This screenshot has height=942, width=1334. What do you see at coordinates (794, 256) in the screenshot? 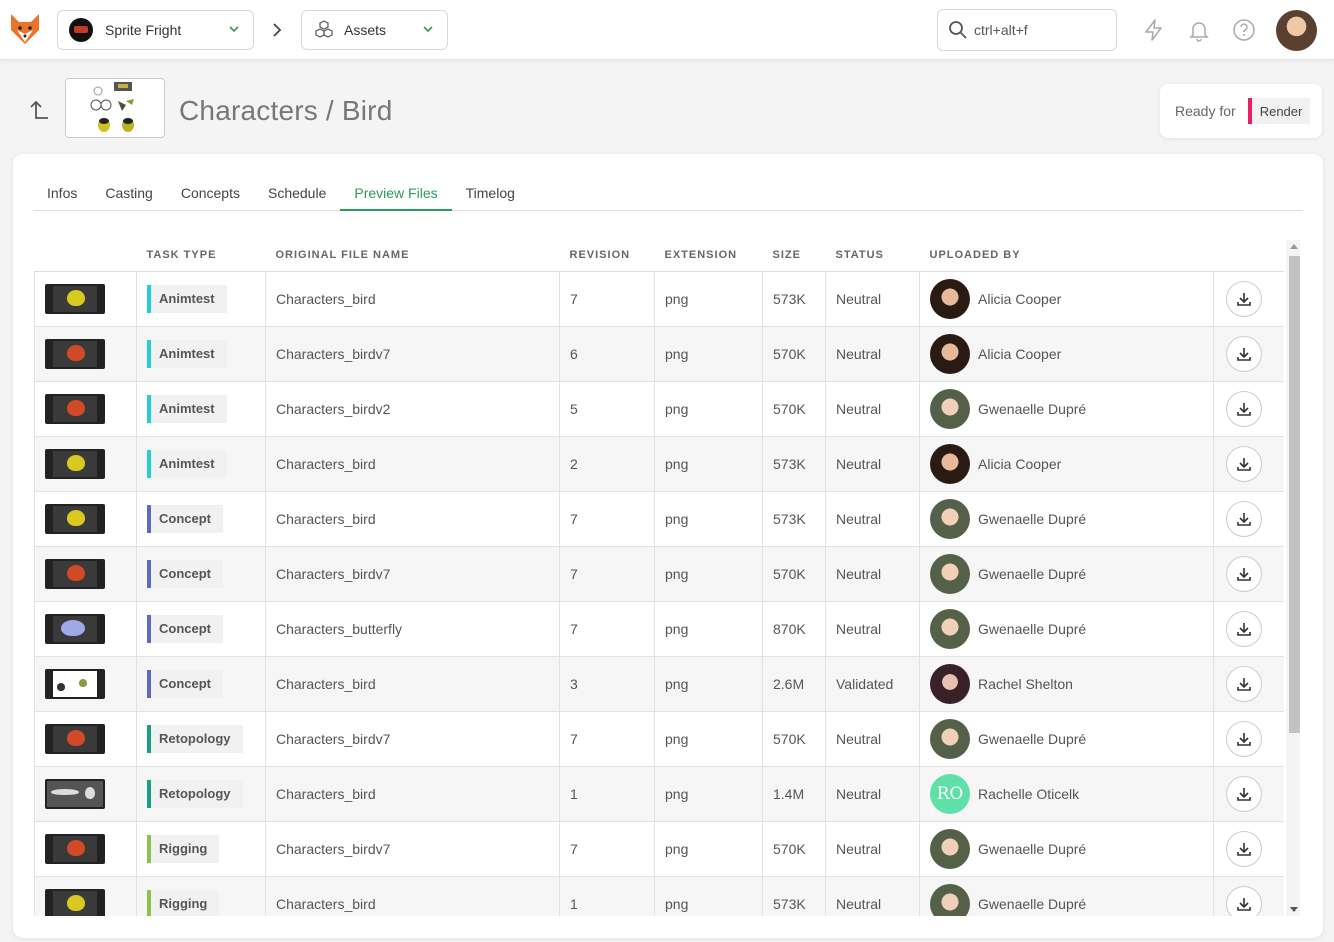
I see `col-size-header: SIZE` at bounding box center [794, 256].